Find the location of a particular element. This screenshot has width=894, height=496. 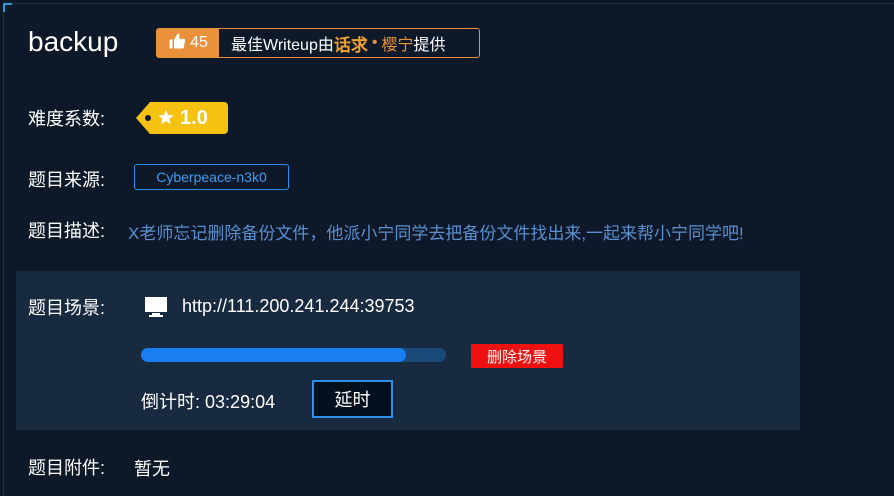

monitor-icon is located at coordinates (156, 307).